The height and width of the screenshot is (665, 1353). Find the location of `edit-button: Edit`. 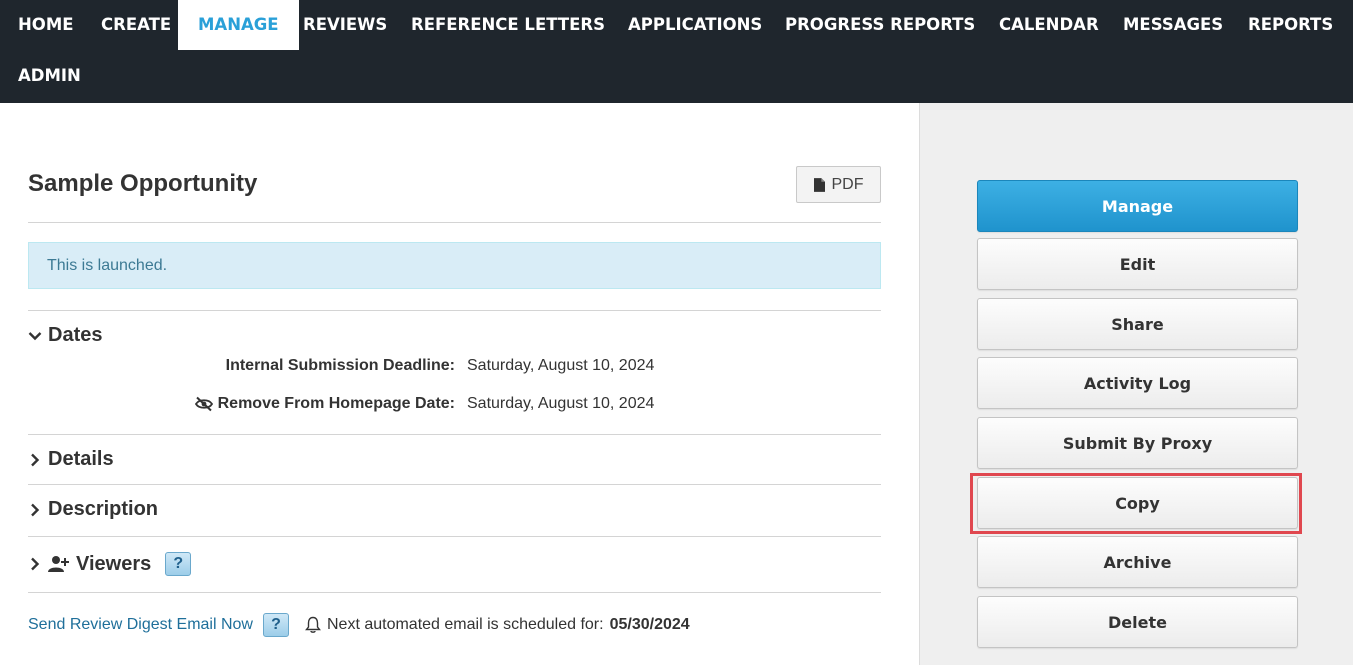

edit-button: Edit is located at coordinates (1137, 264).